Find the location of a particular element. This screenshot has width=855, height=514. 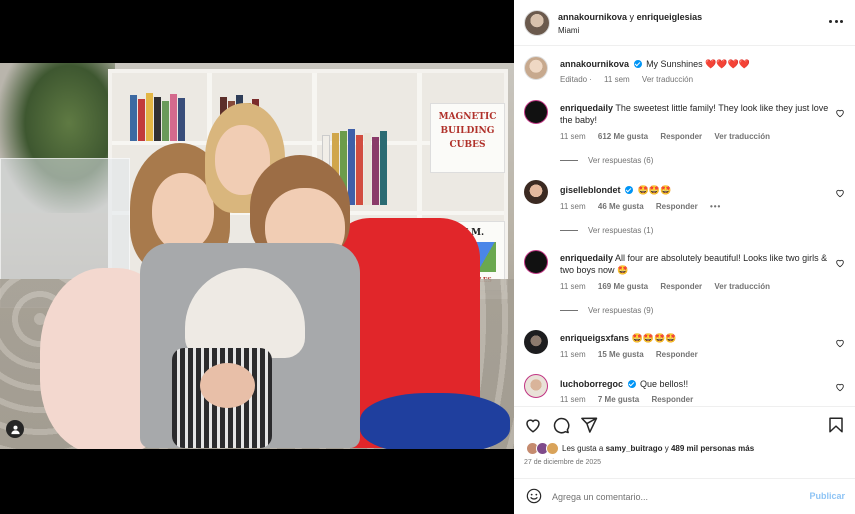

post-date: 27 de diciembre de 2025 is located at coordinates (562, 462).